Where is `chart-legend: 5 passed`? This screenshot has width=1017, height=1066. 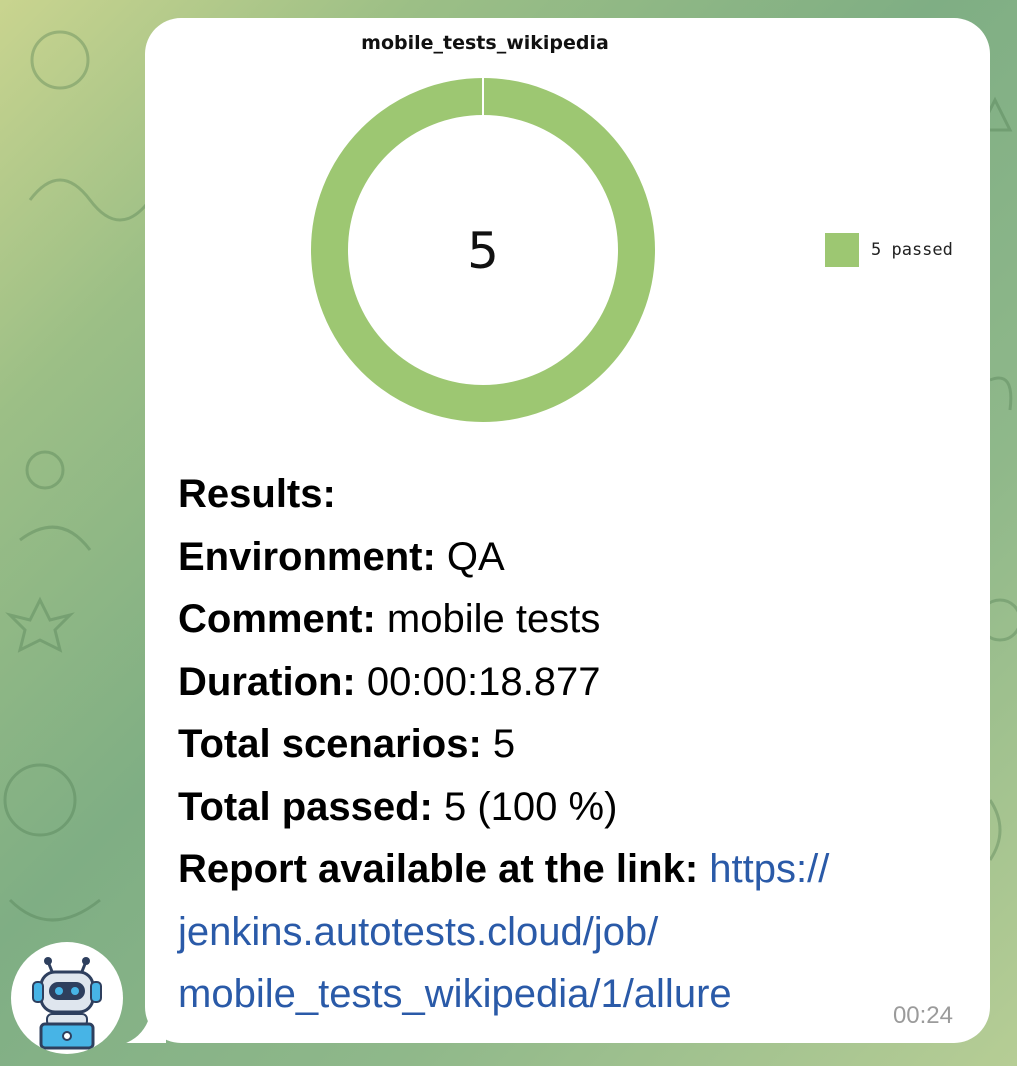 chart-legend: 5 passed is located at coordinates (889, 250).